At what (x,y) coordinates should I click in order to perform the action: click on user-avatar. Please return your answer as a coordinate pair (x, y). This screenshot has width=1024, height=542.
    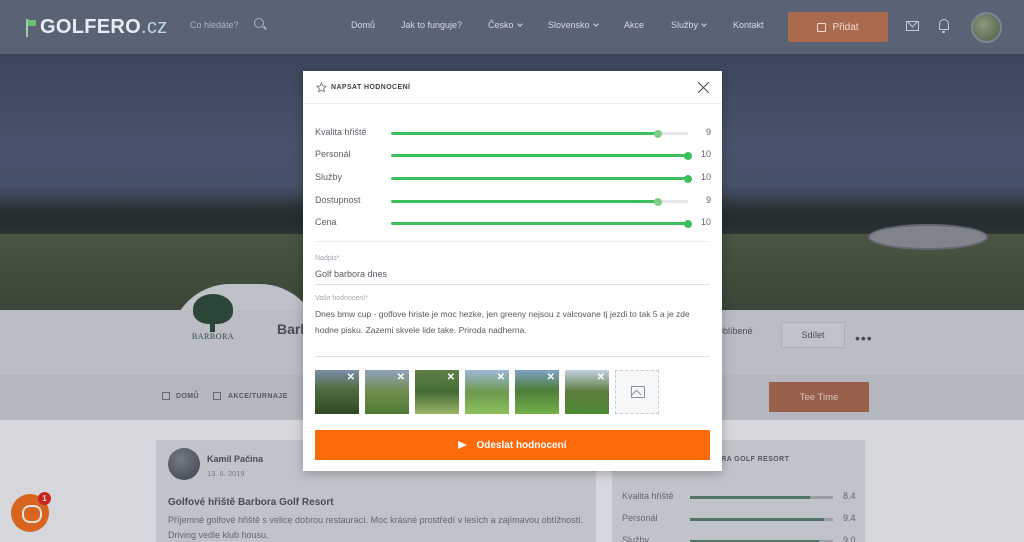
    Looking at the image, I should click on (986, 27).